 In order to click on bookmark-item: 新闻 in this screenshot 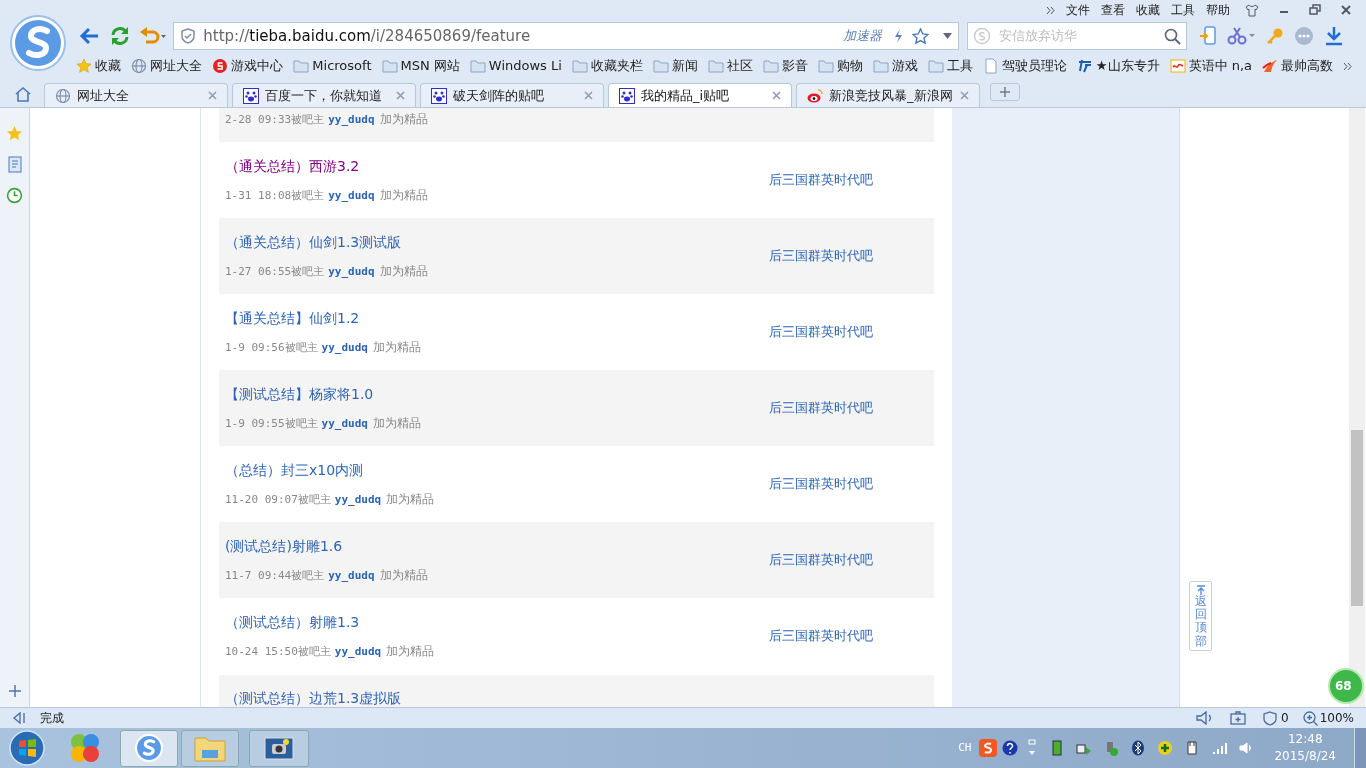, I will do `click(675, 66)`.